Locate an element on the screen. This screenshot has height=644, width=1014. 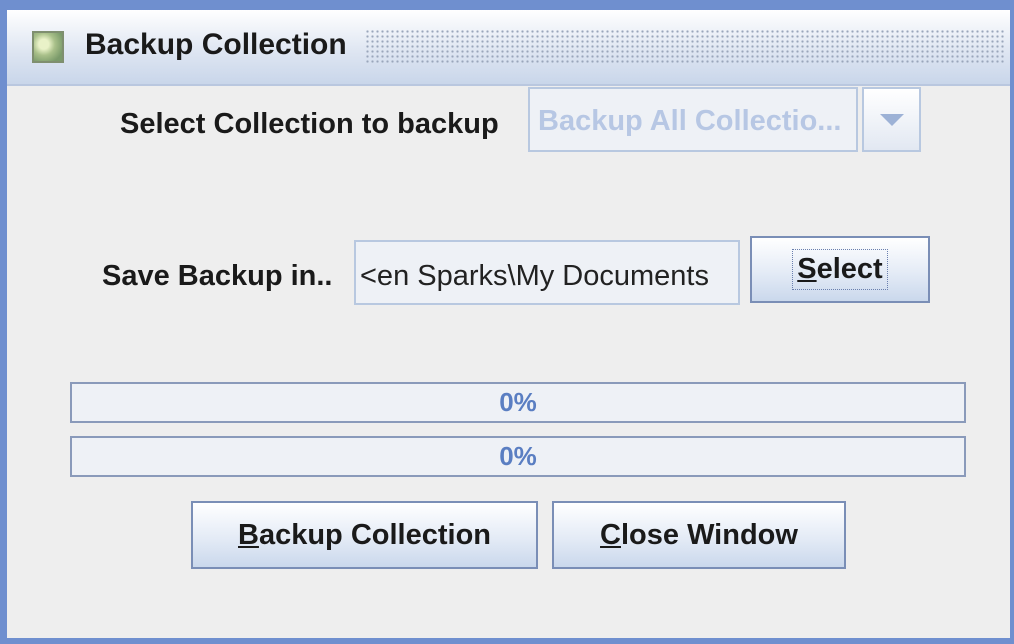
collection-dropdown-button is located at coordinates (891, 119).